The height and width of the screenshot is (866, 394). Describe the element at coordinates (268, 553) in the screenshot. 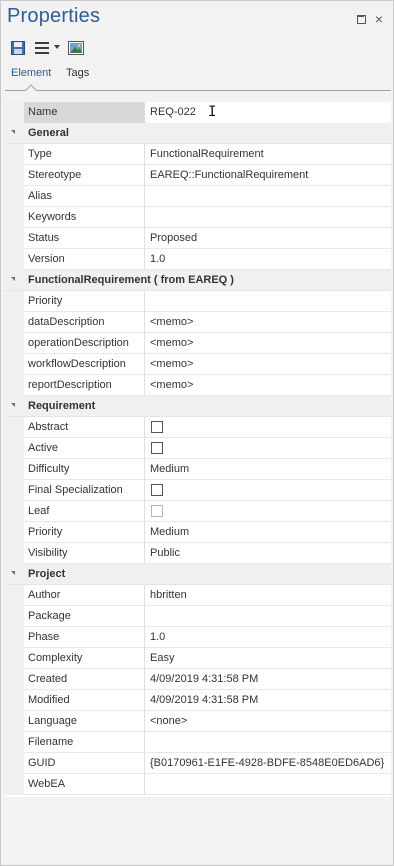

I see `property-value: Public` at that location.